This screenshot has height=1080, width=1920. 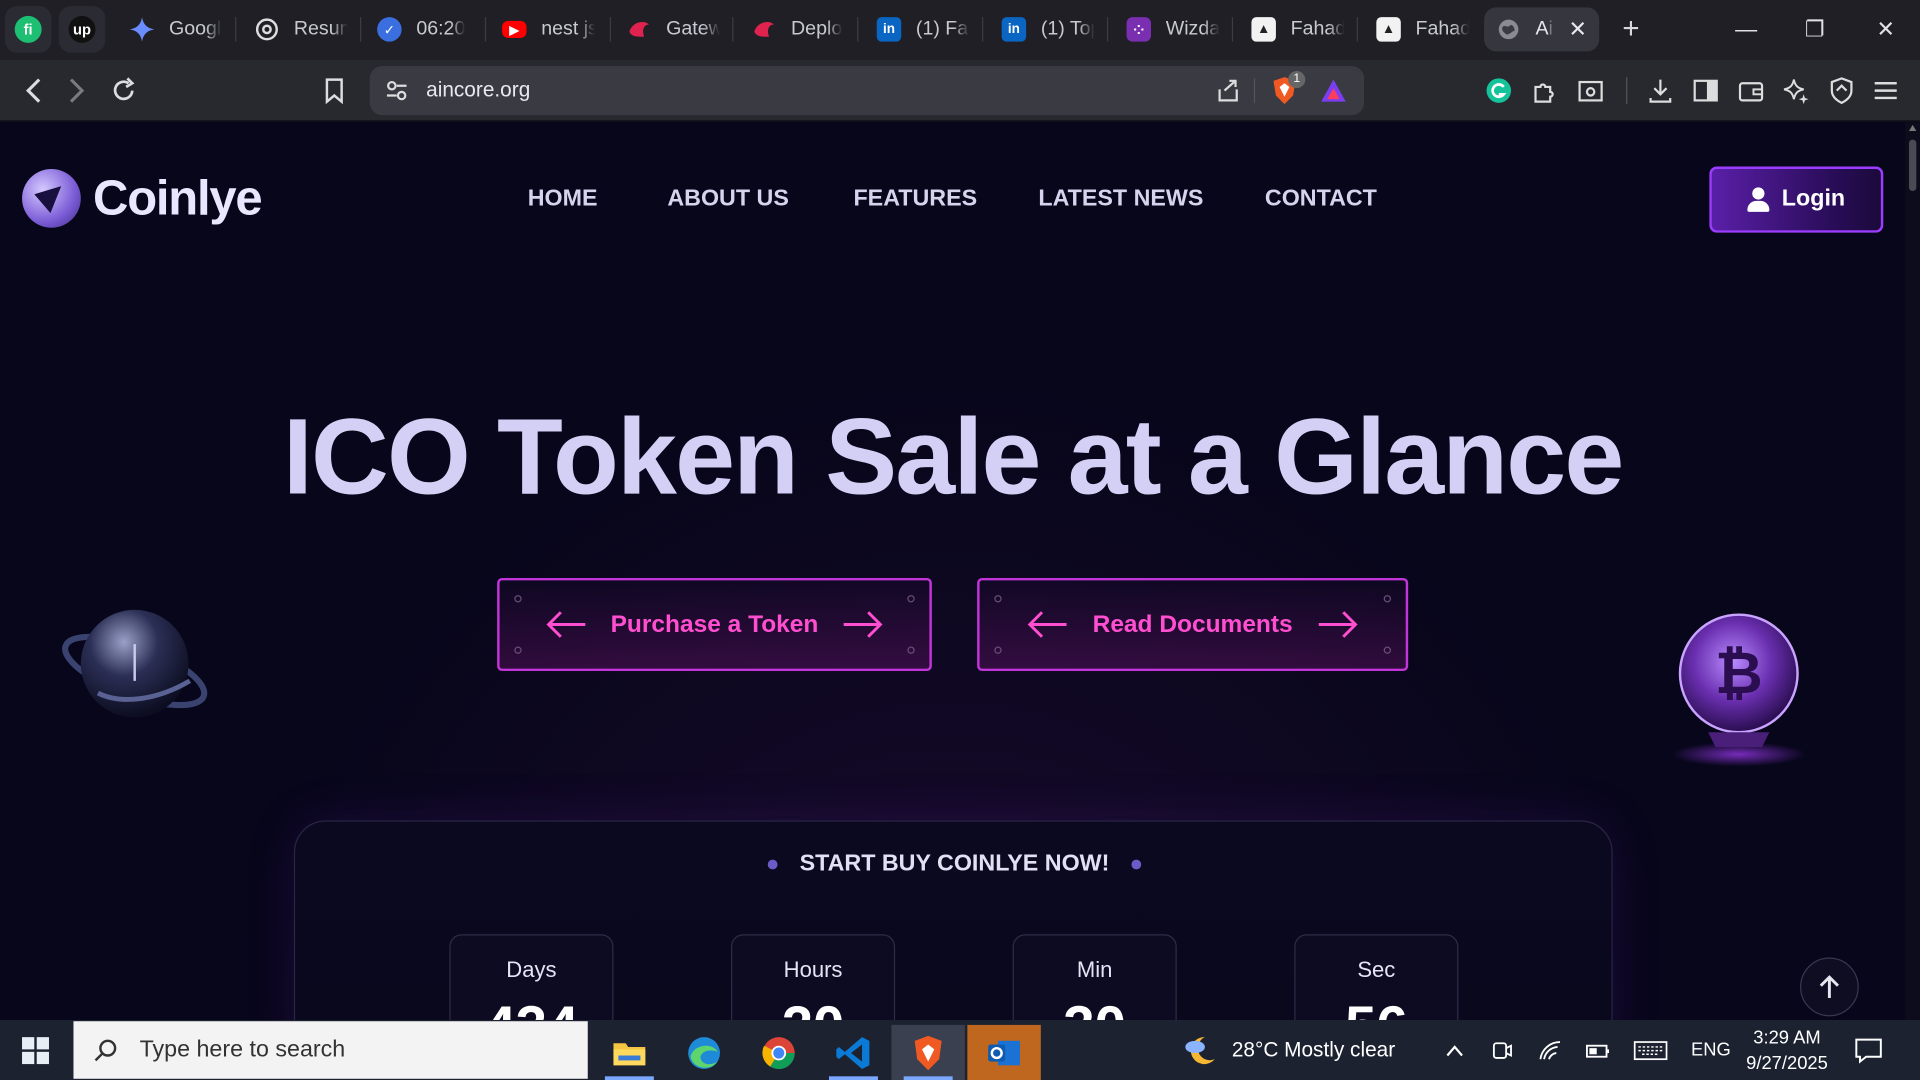 I want to click on close-window-button: ✕, so click(x=1886, y=29).